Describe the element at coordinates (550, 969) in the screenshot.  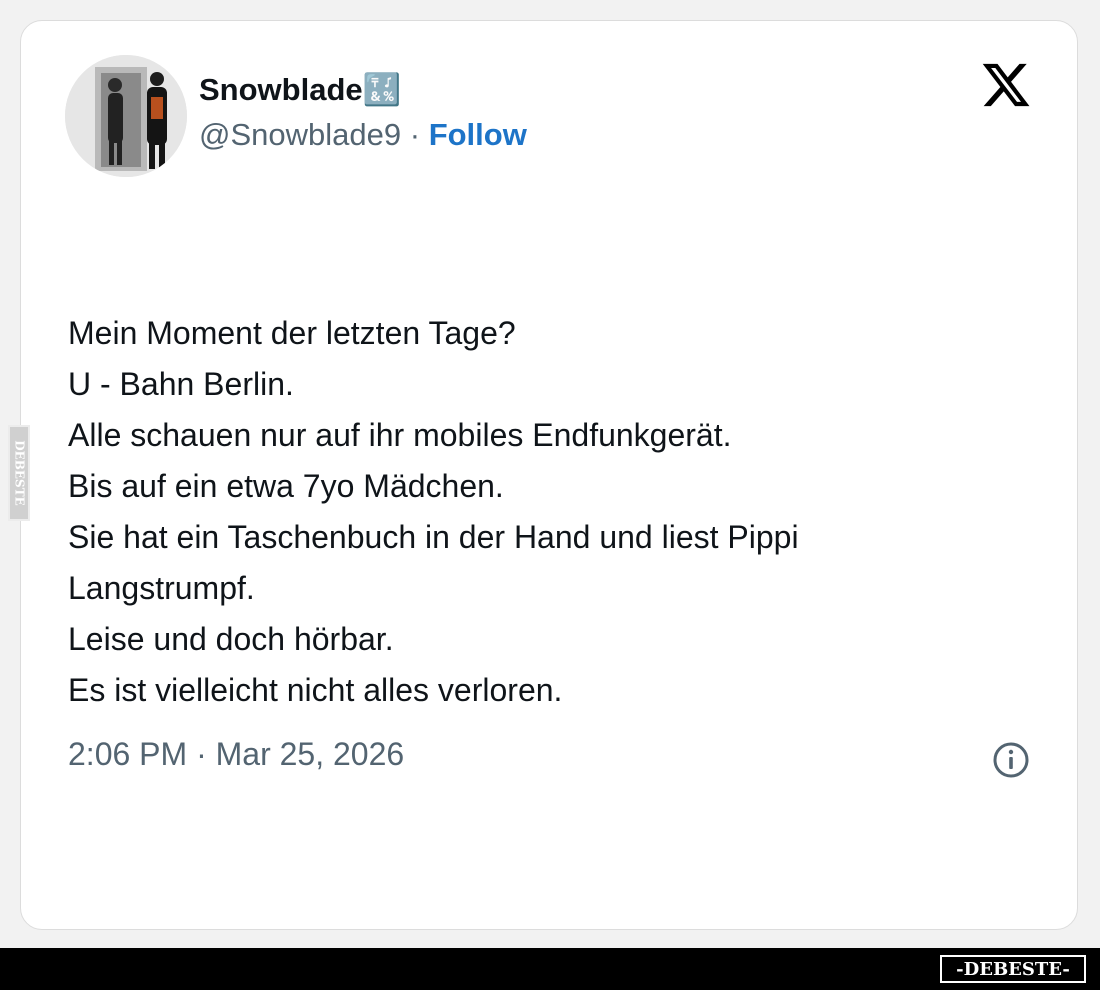
I see `footer-bar: -DEBESTE-` at that location.